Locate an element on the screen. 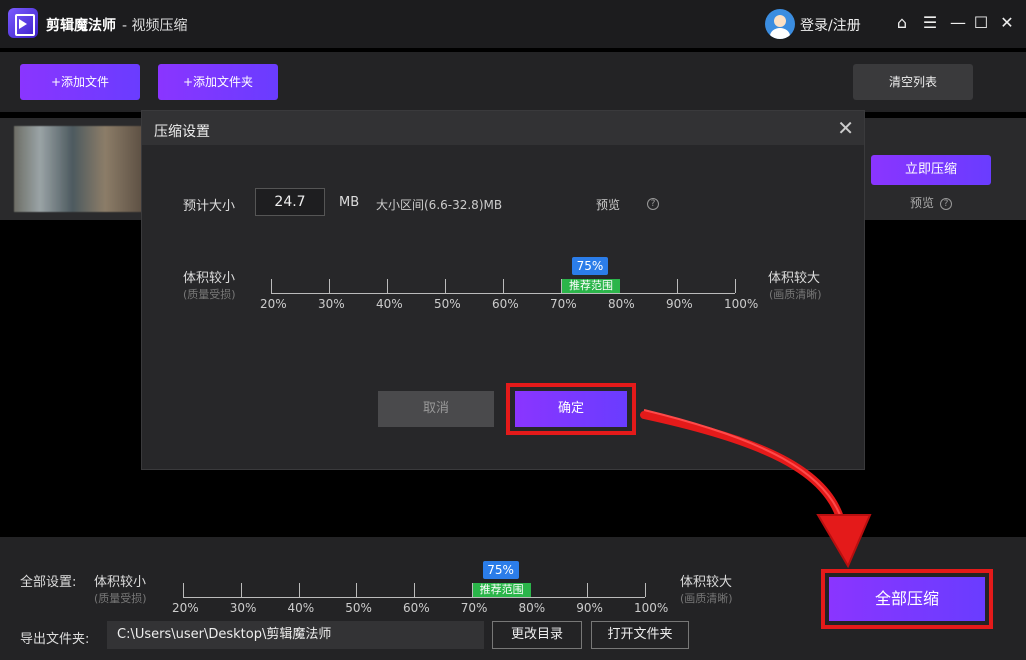 This screenshot has height=660, width=1026. video-thumbnail is located at coordinates (79, 169).